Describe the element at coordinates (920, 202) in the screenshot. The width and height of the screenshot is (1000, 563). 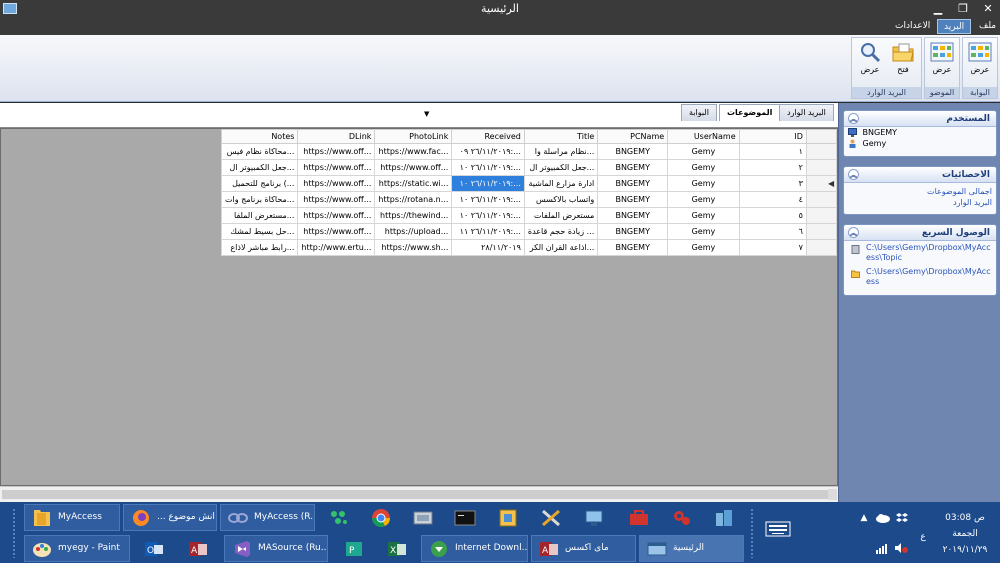
I see `stats-inbox: البريد الوارد` at that location.